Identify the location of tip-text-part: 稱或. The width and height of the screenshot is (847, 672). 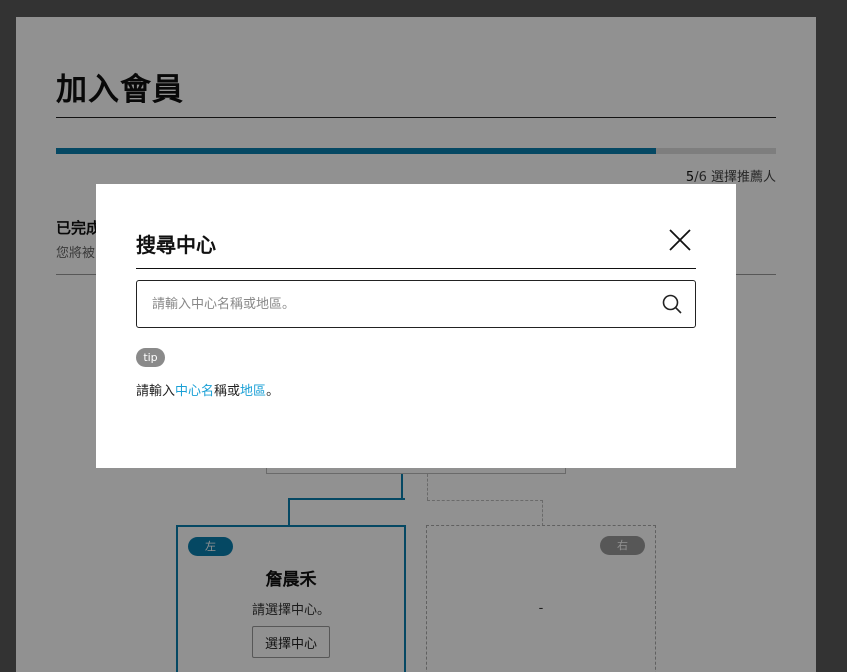
(227, 391).